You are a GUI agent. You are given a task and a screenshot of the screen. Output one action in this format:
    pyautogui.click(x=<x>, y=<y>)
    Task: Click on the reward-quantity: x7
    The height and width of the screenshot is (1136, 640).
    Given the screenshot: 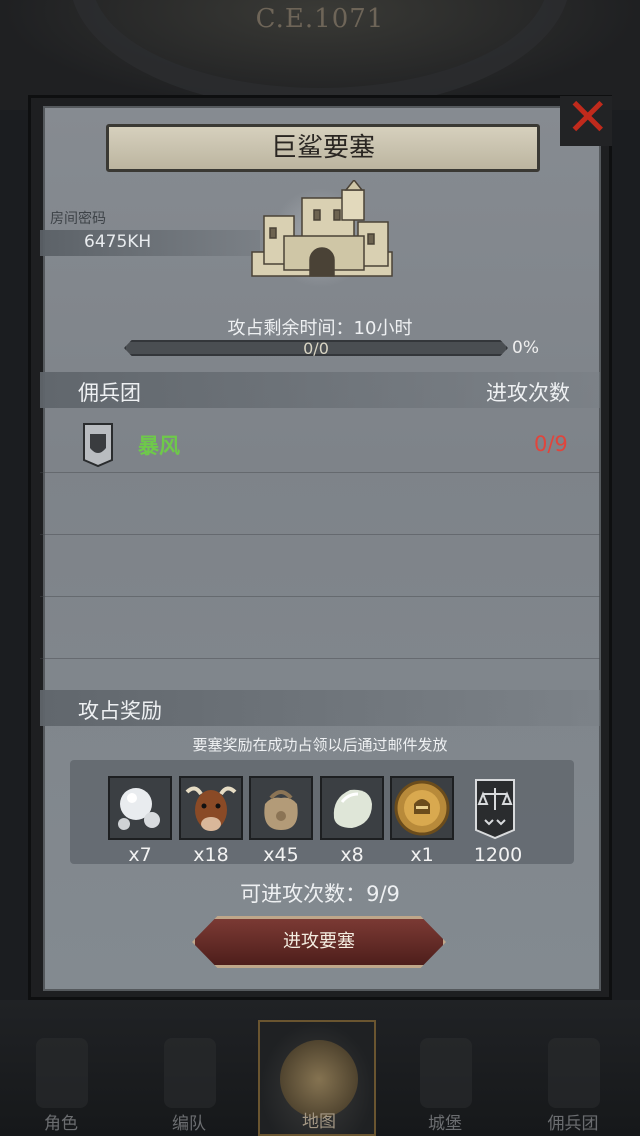 What is the action you would take?
    pyautogui.click(x=140, y=855)
    